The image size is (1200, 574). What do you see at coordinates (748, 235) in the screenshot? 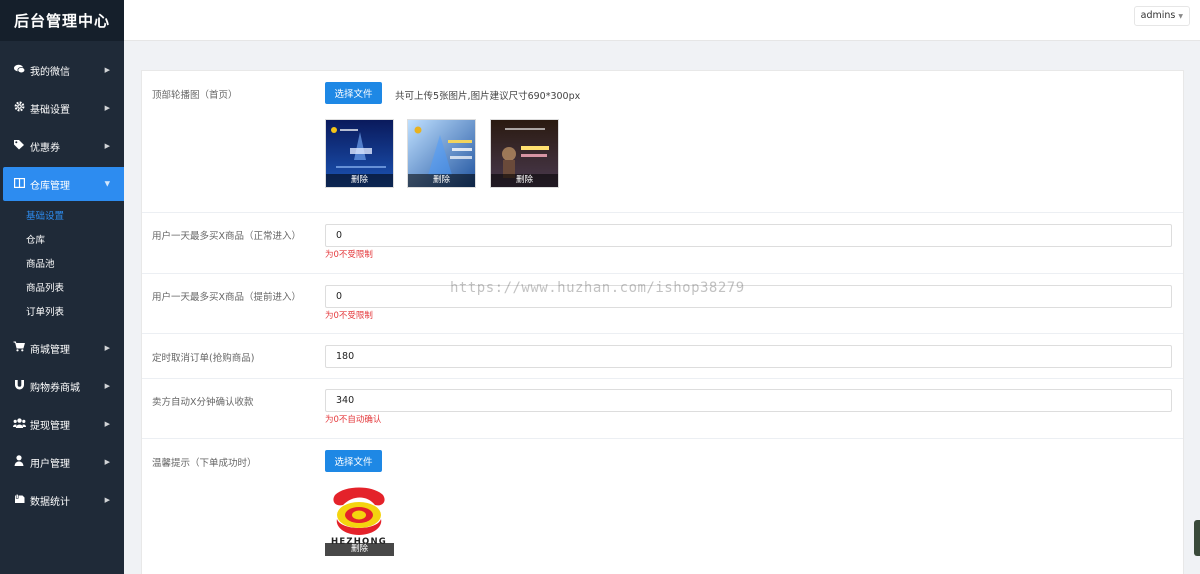
I see `limit-normal-input: 0` at bounding box center [748, 235].